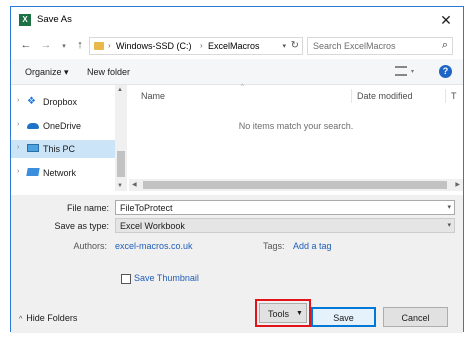  Describe the element at coordinates (296, 126) in the screenshot. I see `empty-message: No items match your search.` at that location.